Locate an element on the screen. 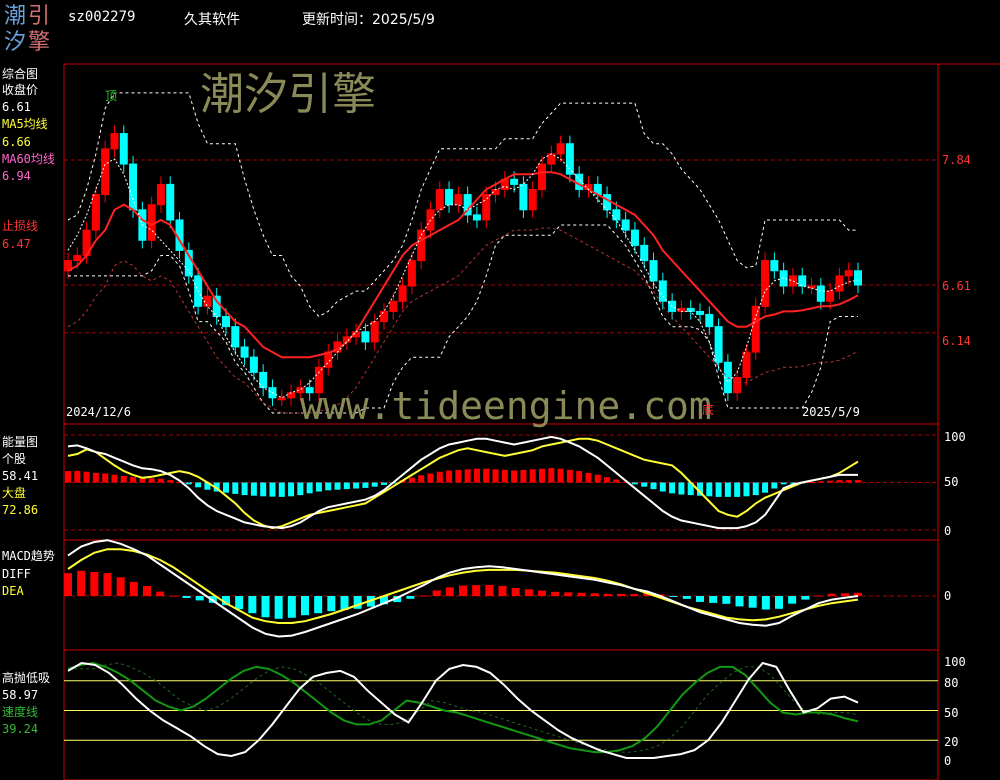  panel-frame is located at coordinates (501, 714).